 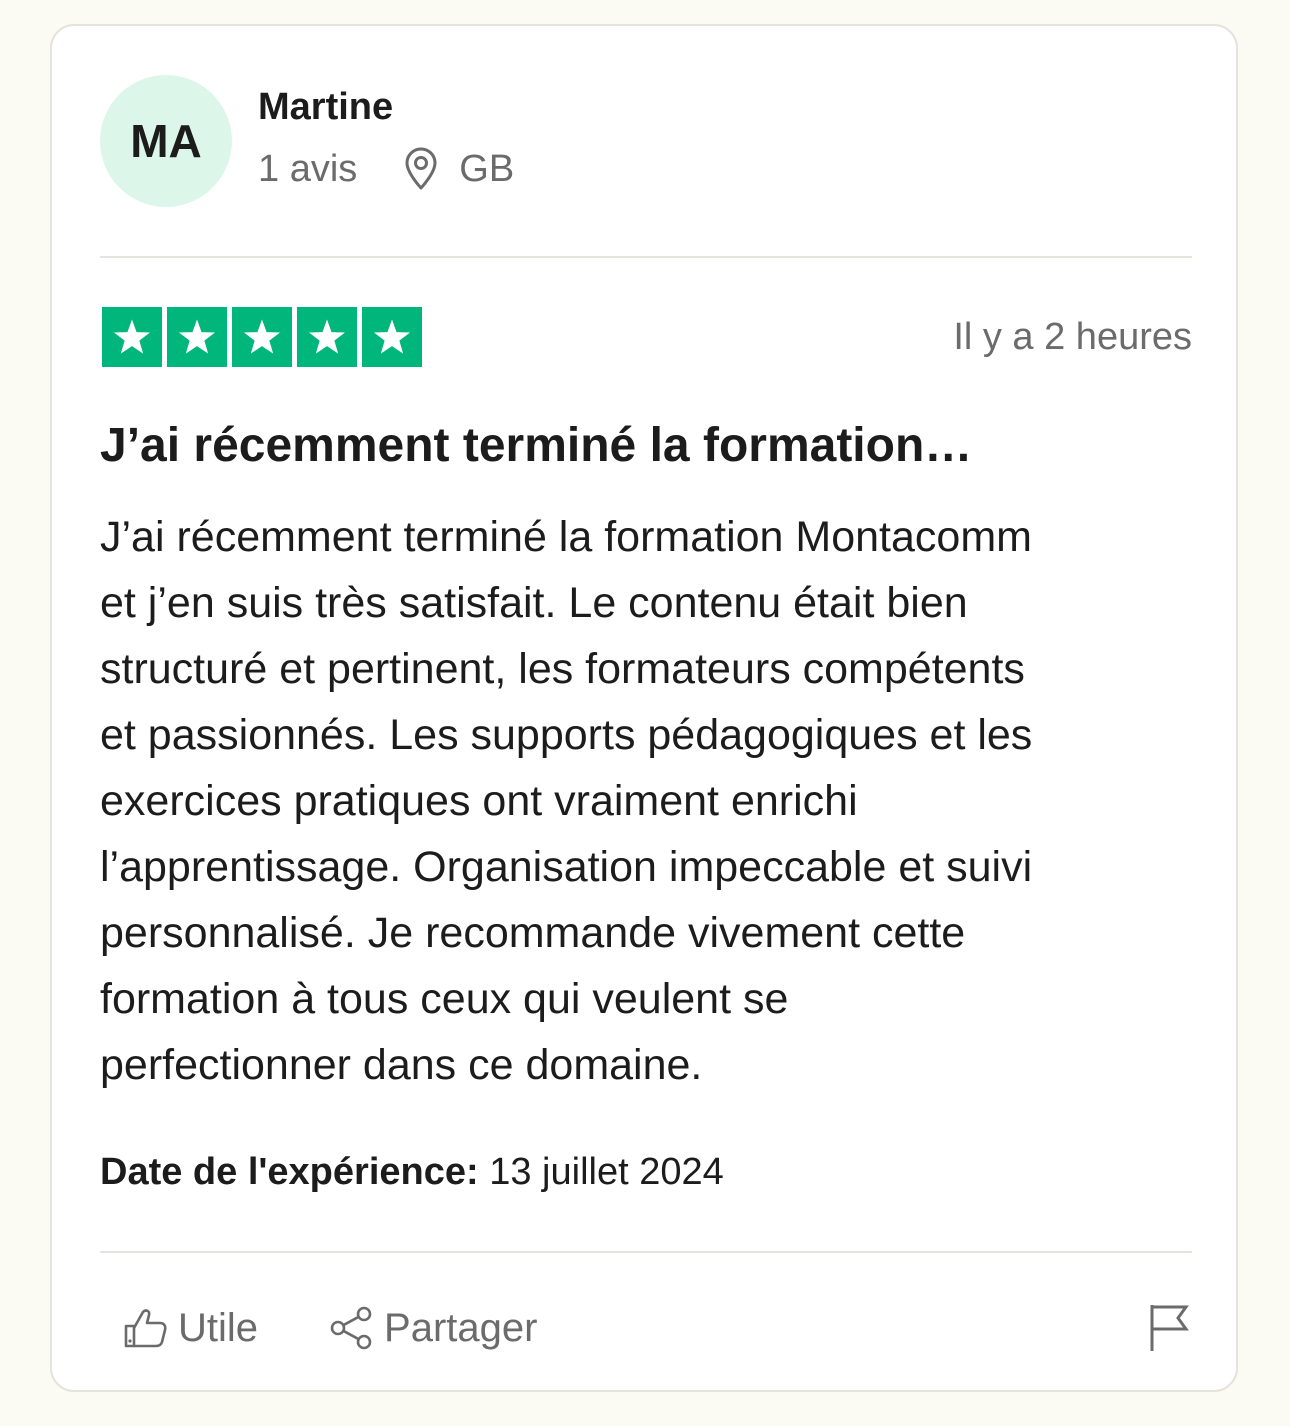 What do you see at coordinates (401, 1065) in the screenshot?
I see `review-body-line: perfectionner dans ce domaine.` at bounding box center [401, 1065].